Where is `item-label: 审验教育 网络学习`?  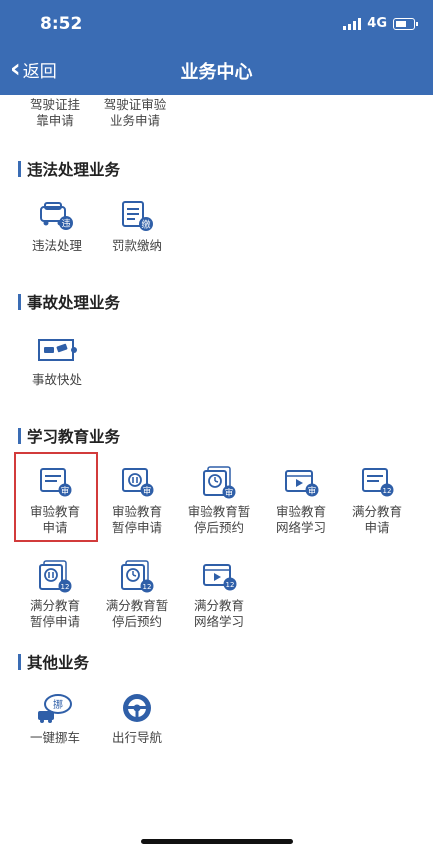
item-label: 审验教育 网络学习 is located at coordinates (300, 519).